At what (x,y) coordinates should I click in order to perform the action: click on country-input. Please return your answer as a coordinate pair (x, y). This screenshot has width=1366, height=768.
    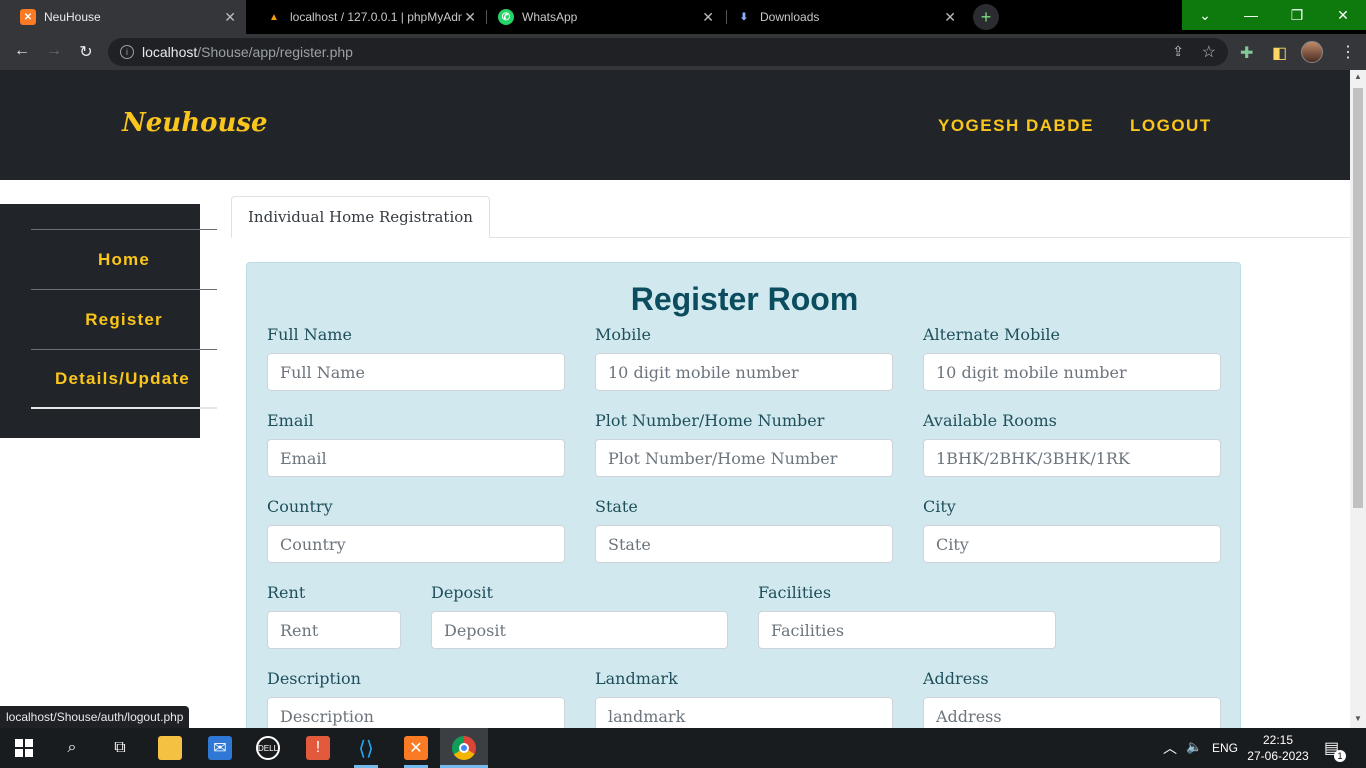
    Looking at the image, I should click on (416, 544).